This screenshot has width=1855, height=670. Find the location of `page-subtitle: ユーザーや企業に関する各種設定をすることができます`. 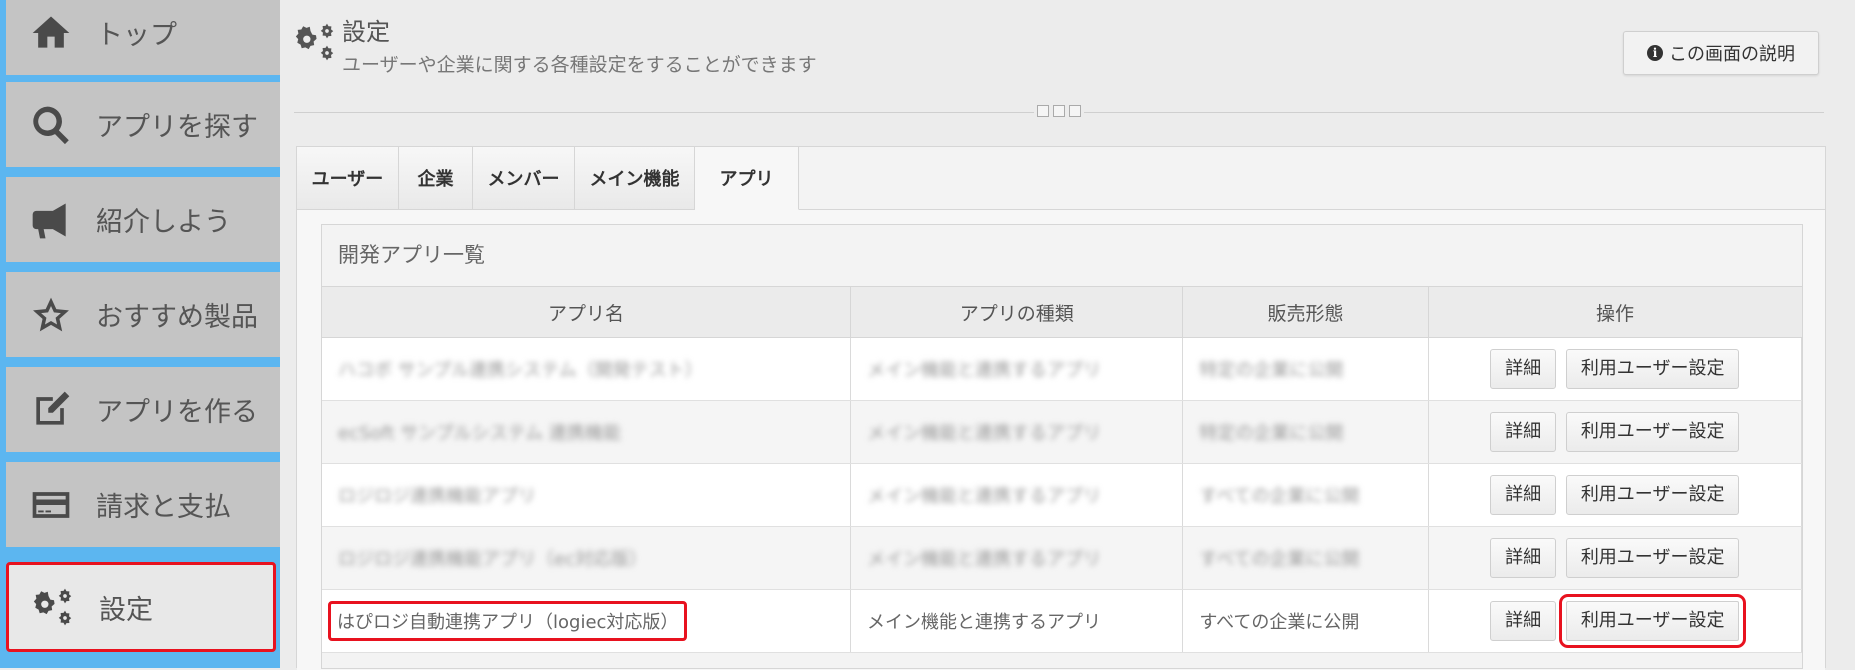

page-subtitle: ユーザーや企業に関する各種設定をすることができます is located at coordinates (579, 65).